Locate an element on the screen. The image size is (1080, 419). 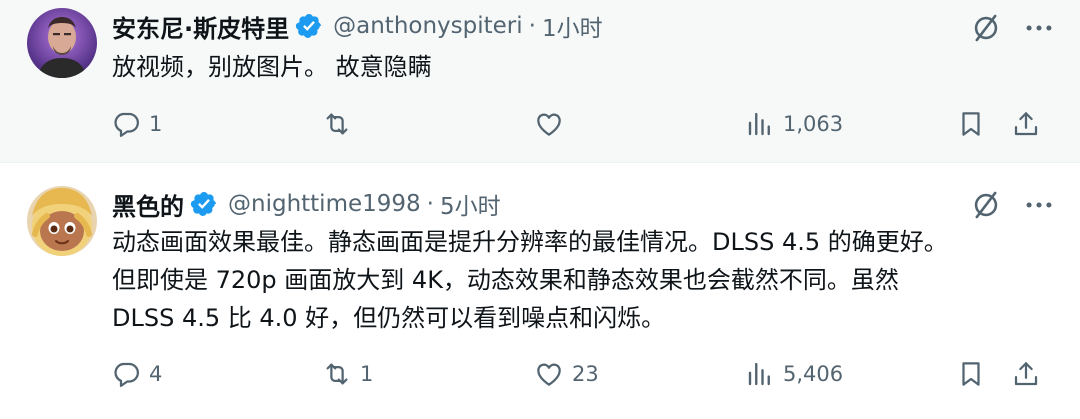
reply-button: 1 is located at coordinates (136, 124).